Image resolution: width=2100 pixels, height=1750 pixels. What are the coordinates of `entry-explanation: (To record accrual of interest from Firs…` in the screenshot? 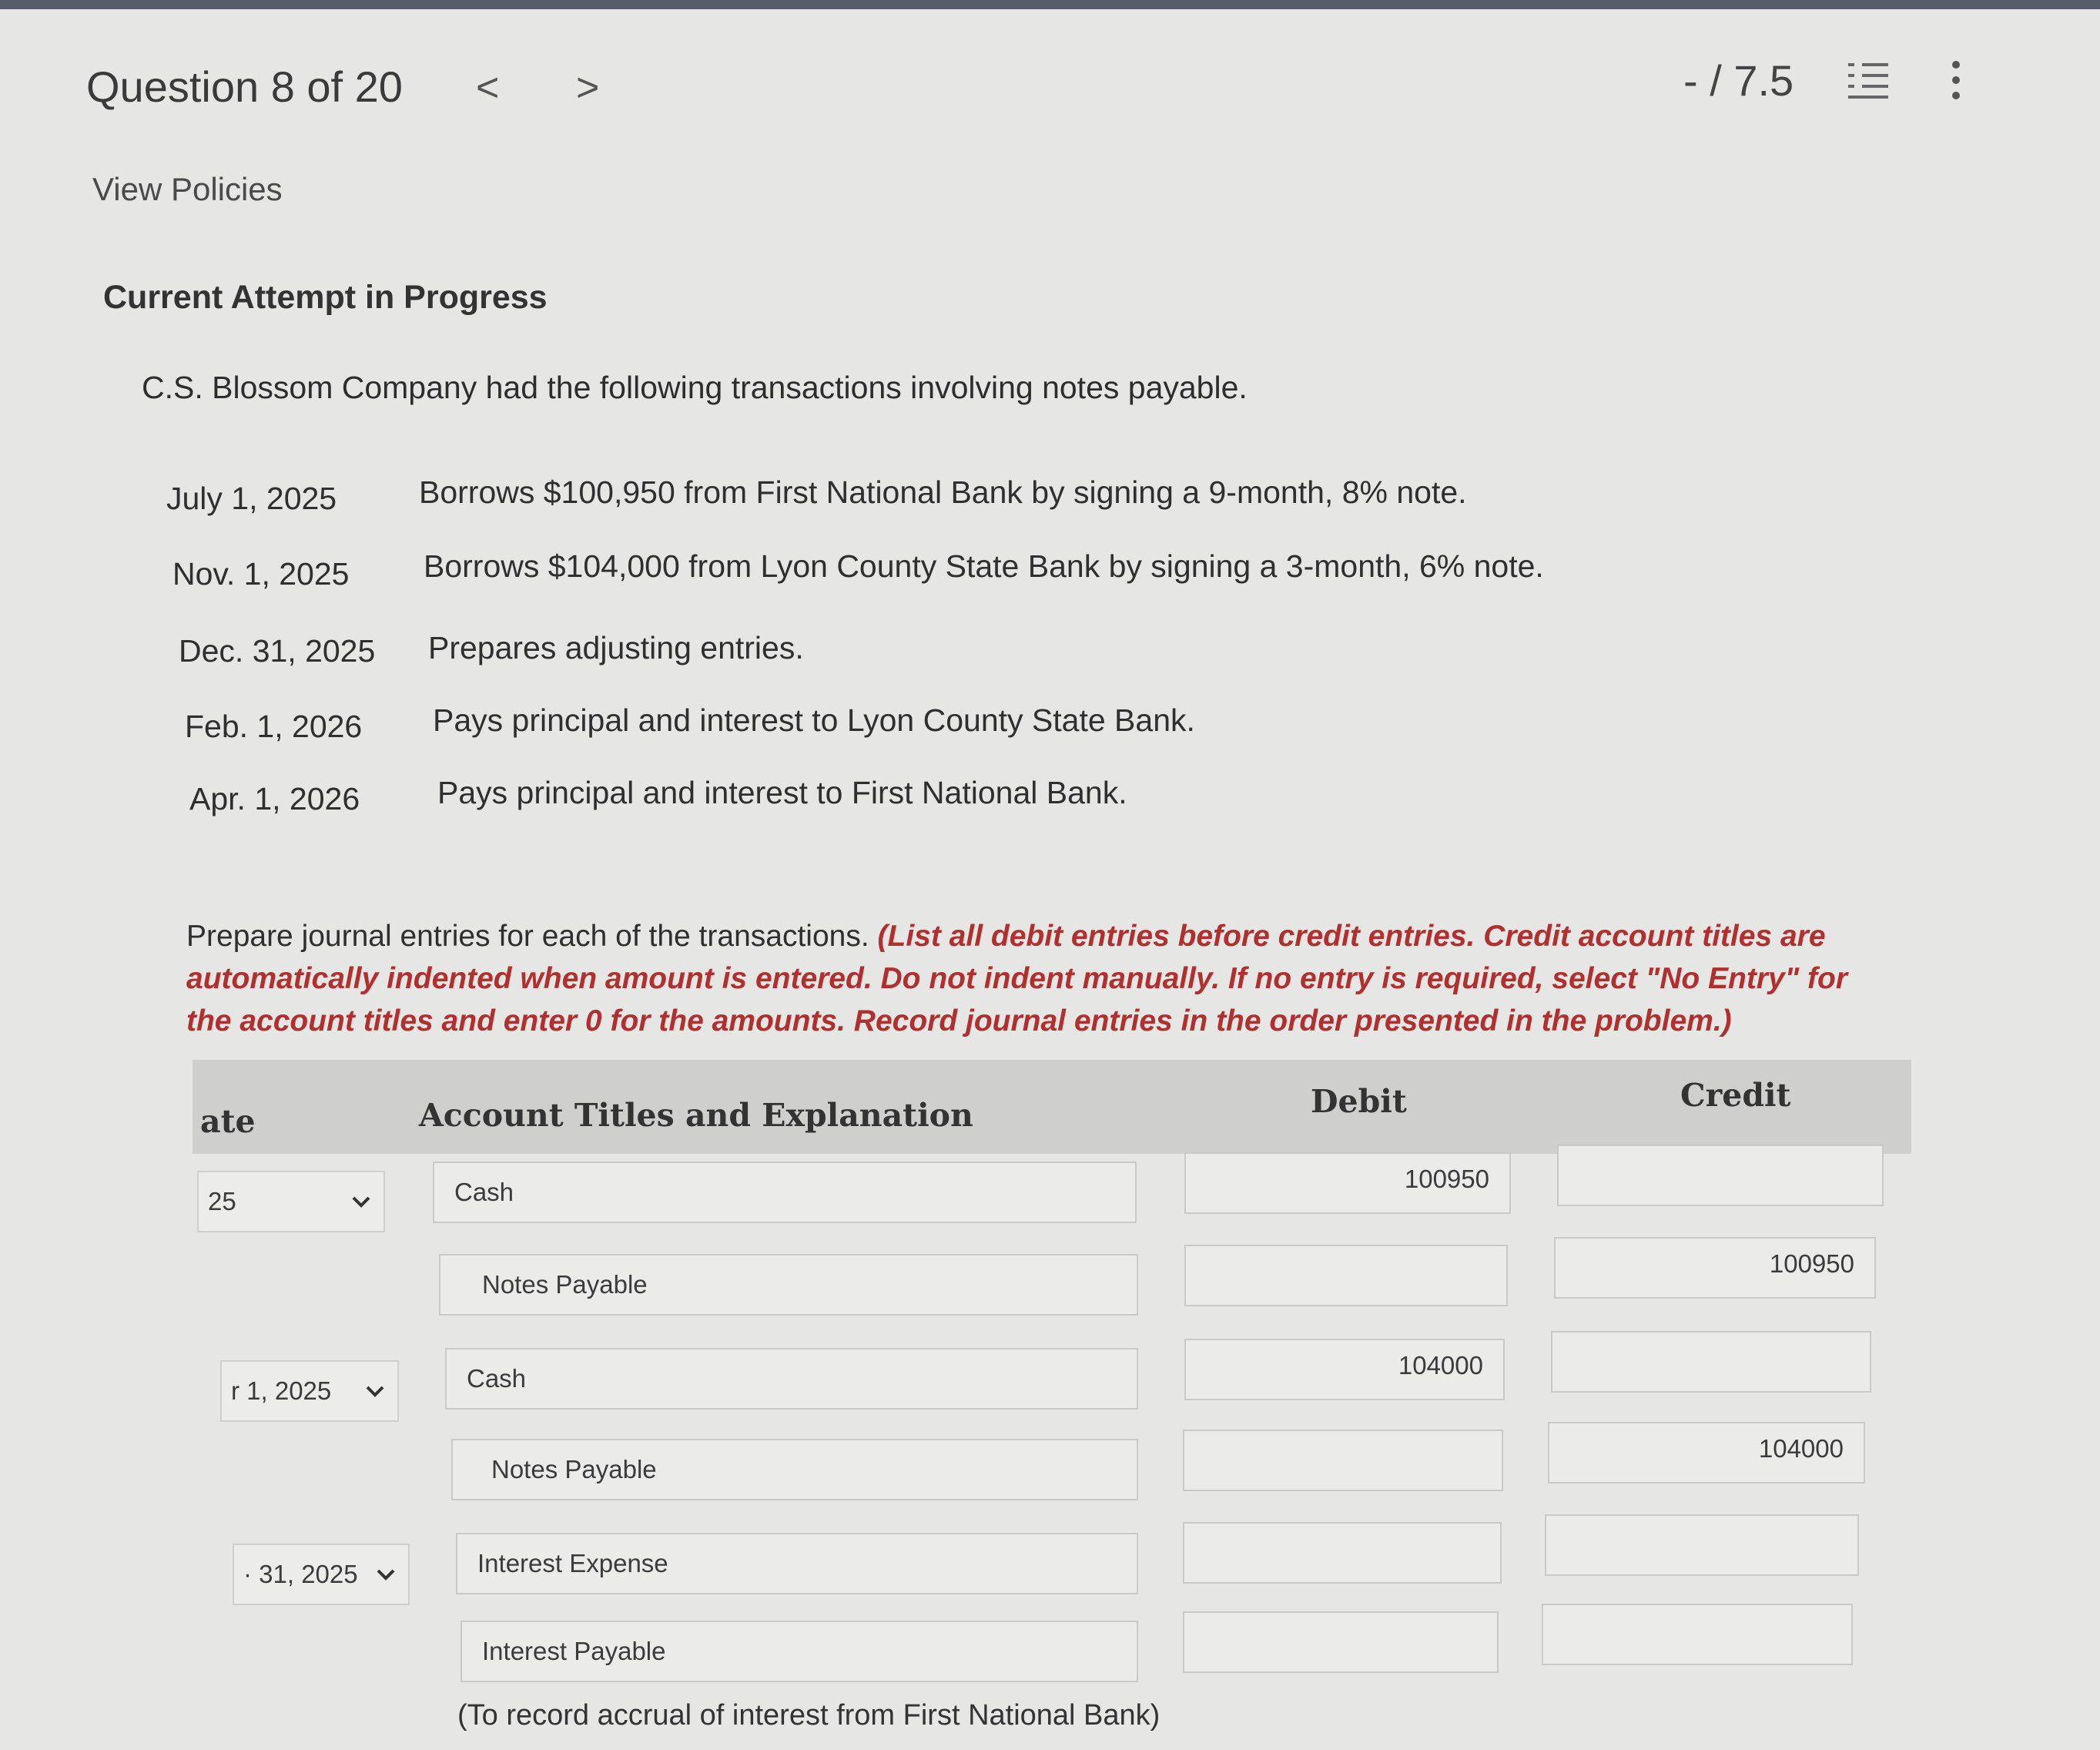 It's located at (809, 1715).